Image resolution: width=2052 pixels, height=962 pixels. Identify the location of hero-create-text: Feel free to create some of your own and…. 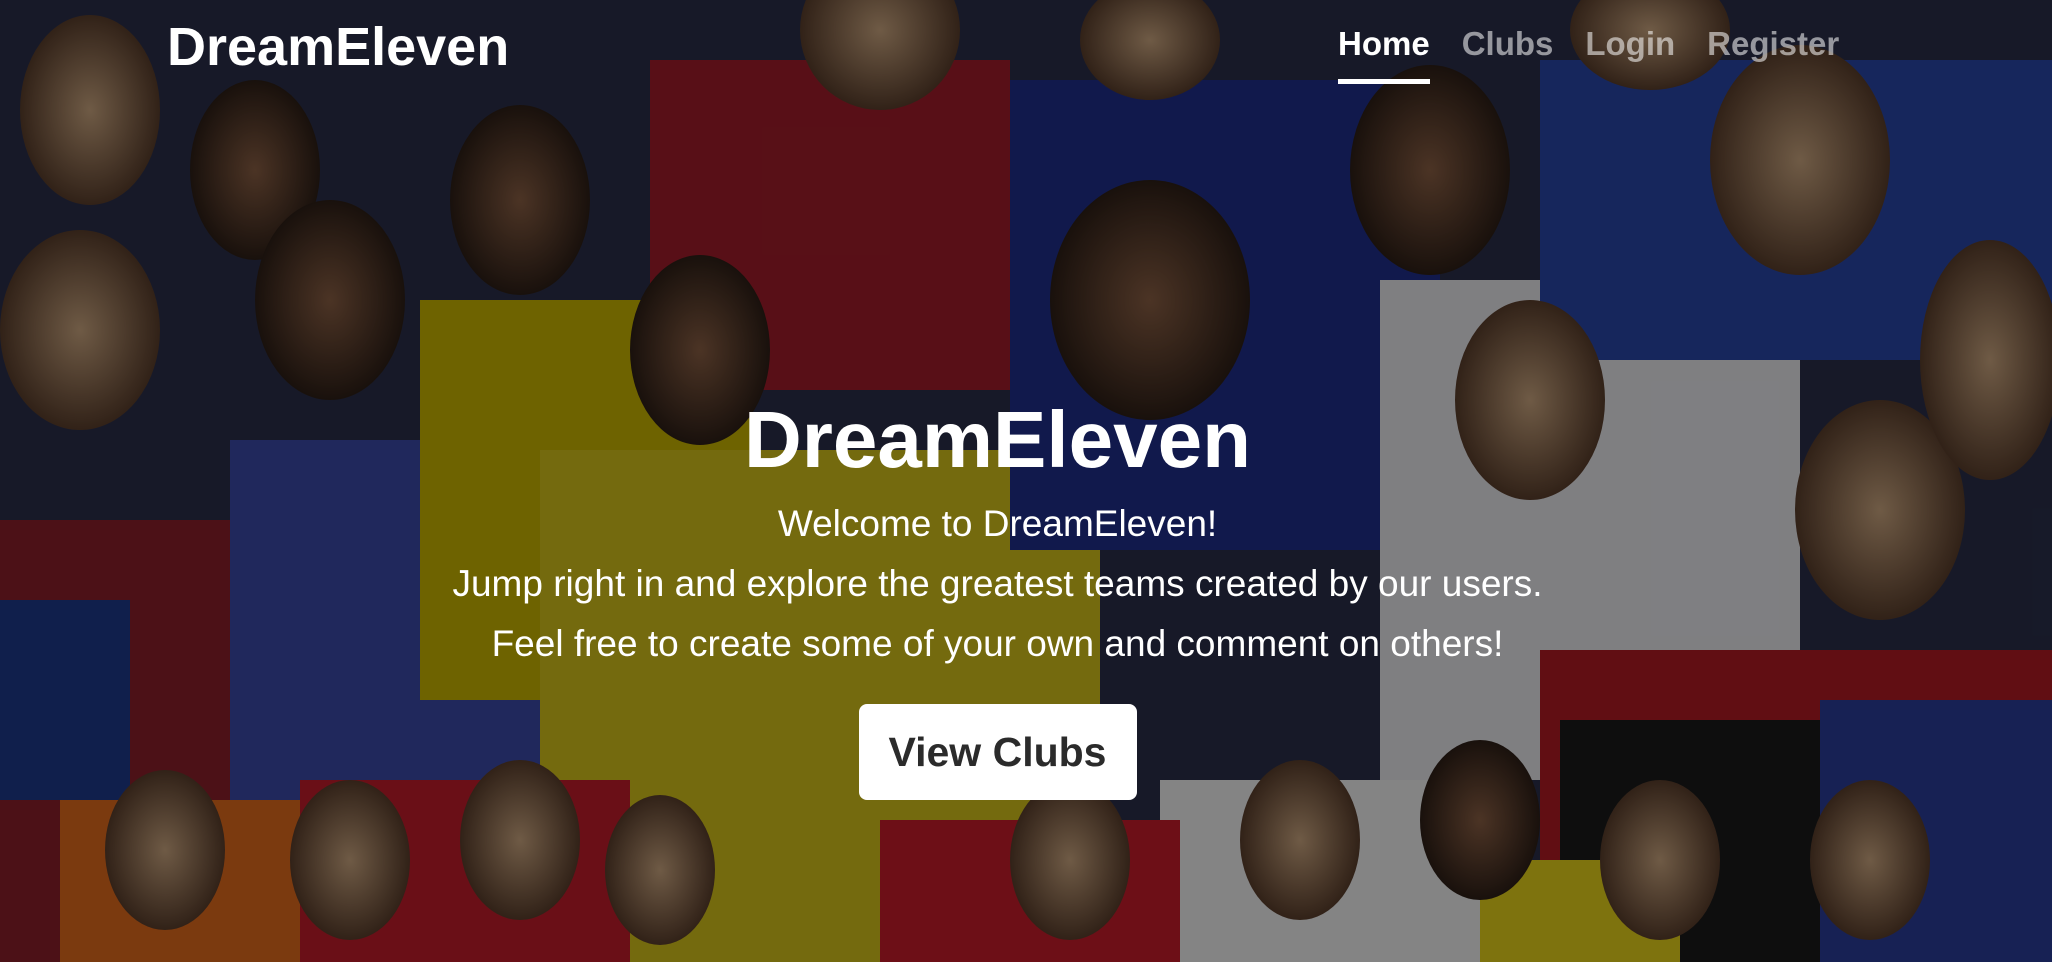
(997, 643).